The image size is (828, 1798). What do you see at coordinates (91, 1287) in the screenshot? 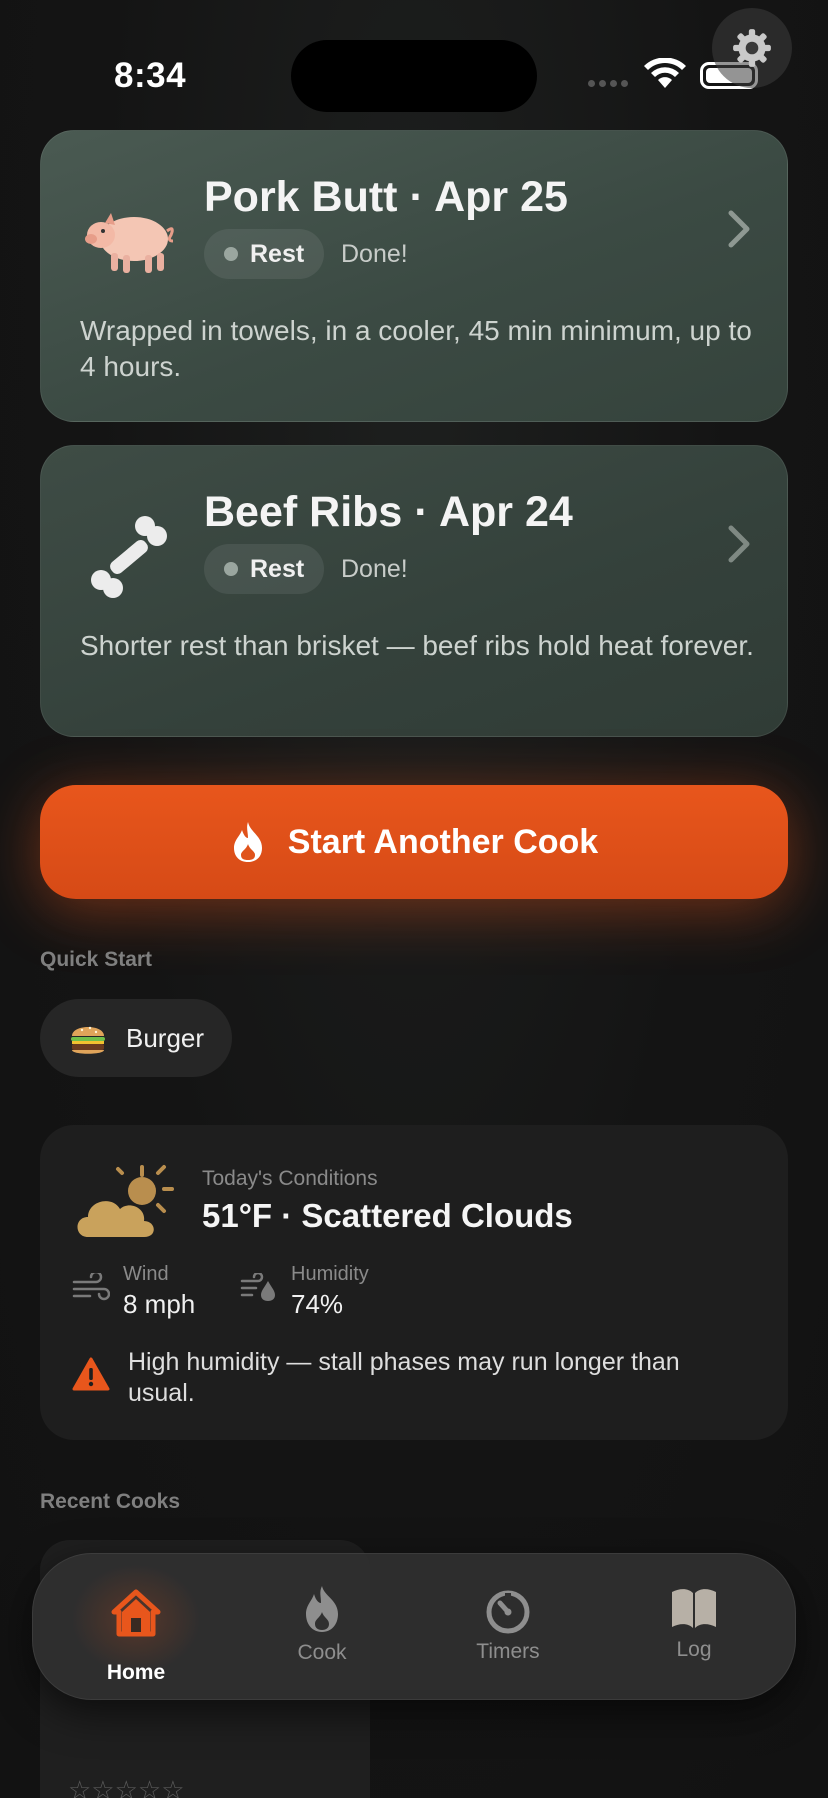
I see `wind-icon` at bounding box center [91, 1287].